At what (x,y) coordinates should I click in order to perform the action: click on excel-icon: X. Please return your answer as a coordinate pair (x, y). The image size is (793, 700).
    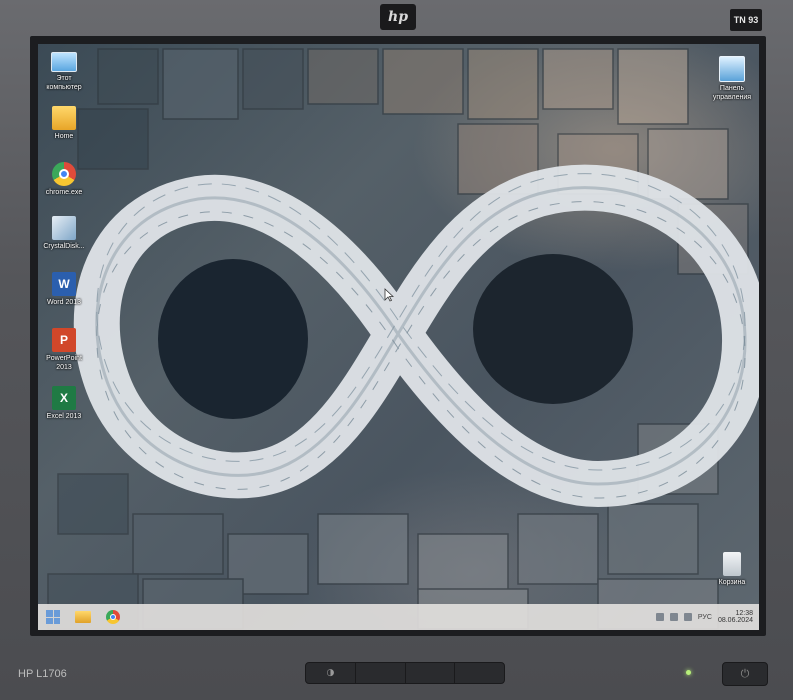
    Looking at the image, I should click on (64, 398).